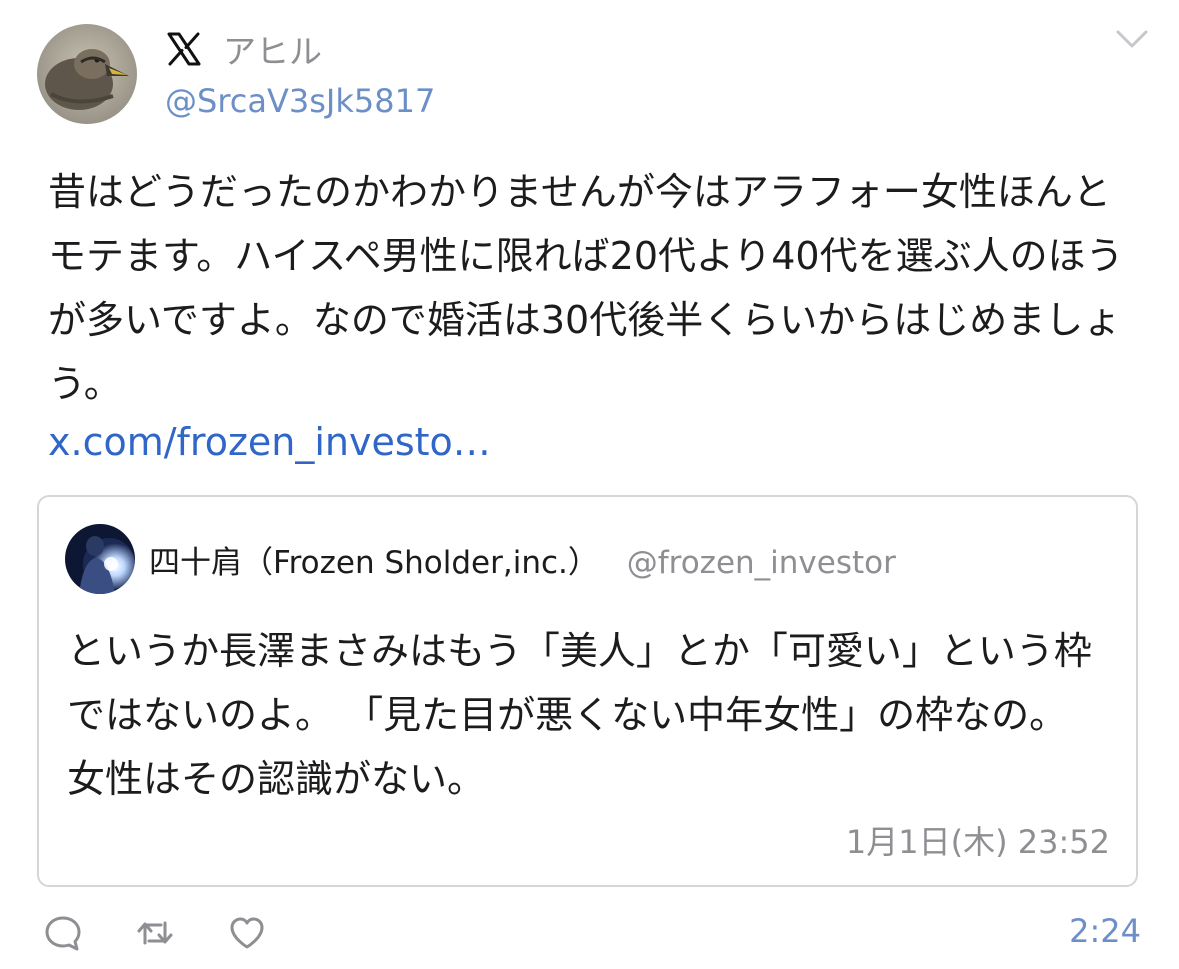 The image size is (1179, 969). Describe the element at coordinates (300, 101) in the screenshot. I see `user-handle: @SrcaV3sJk5817` at that location.